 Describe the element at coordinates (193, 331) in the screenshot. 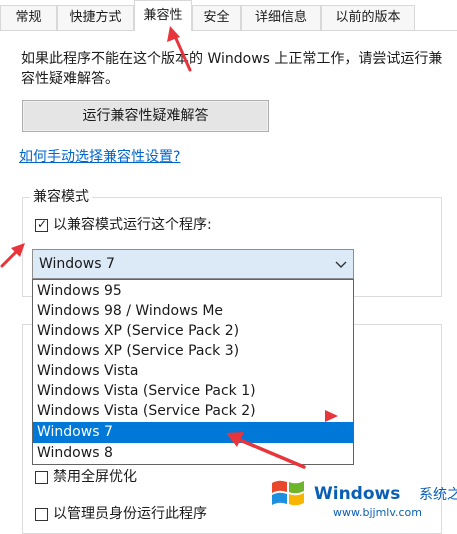

I see `os-option-windows-xp-sp2: Windows XP (Service Pack 2)` at that location.